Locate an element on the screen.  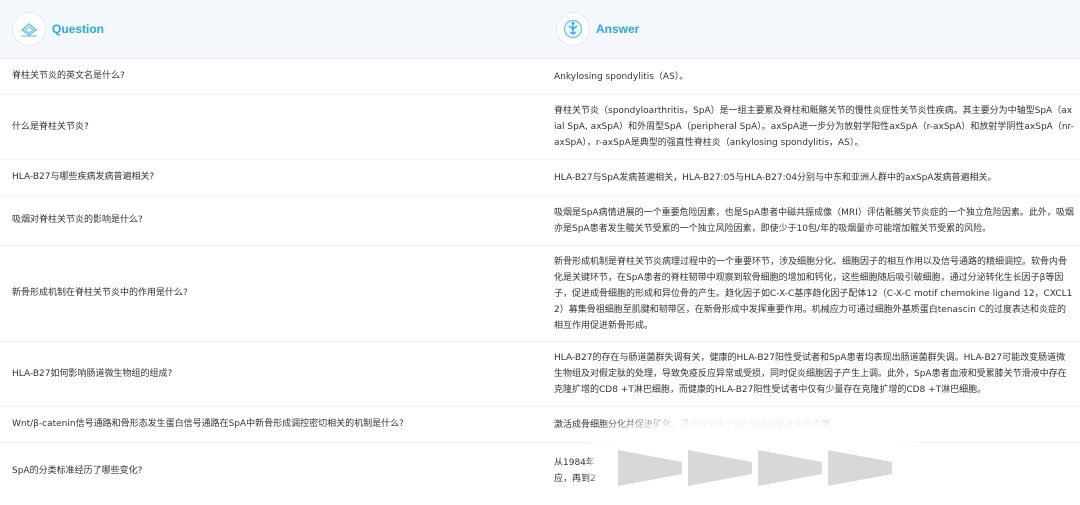
question-cell: 什么是脊柱关节炎? is located at coordinates (50, 126).